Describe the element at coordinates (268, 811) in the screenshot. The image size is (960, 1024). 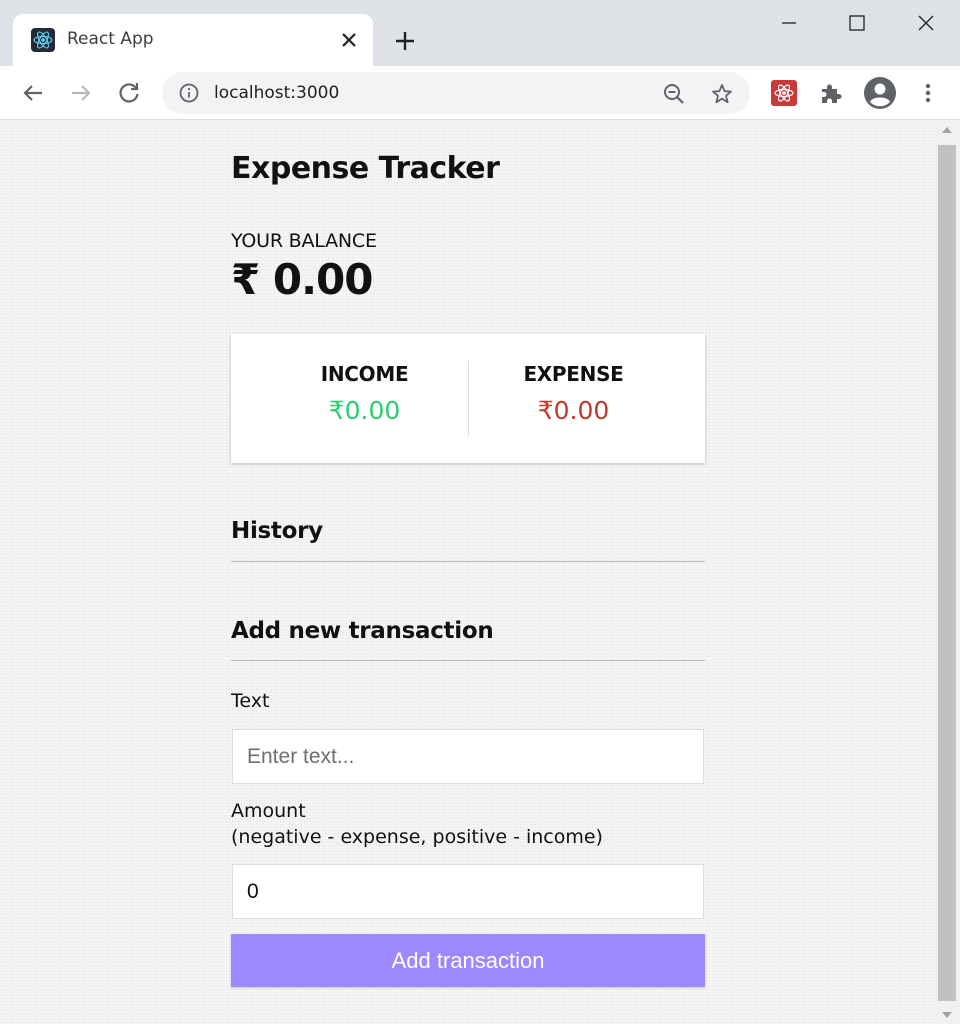
I see `amount-field-label: Amount` at that location.